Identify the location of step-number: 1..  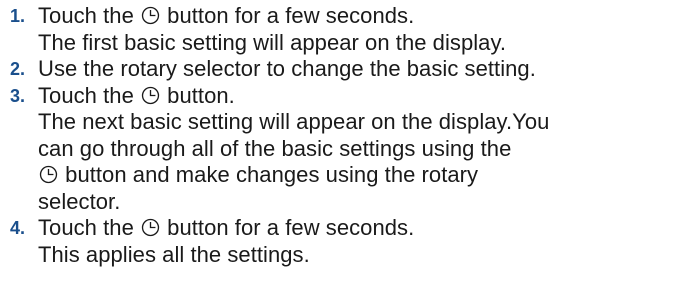
(18, 16).